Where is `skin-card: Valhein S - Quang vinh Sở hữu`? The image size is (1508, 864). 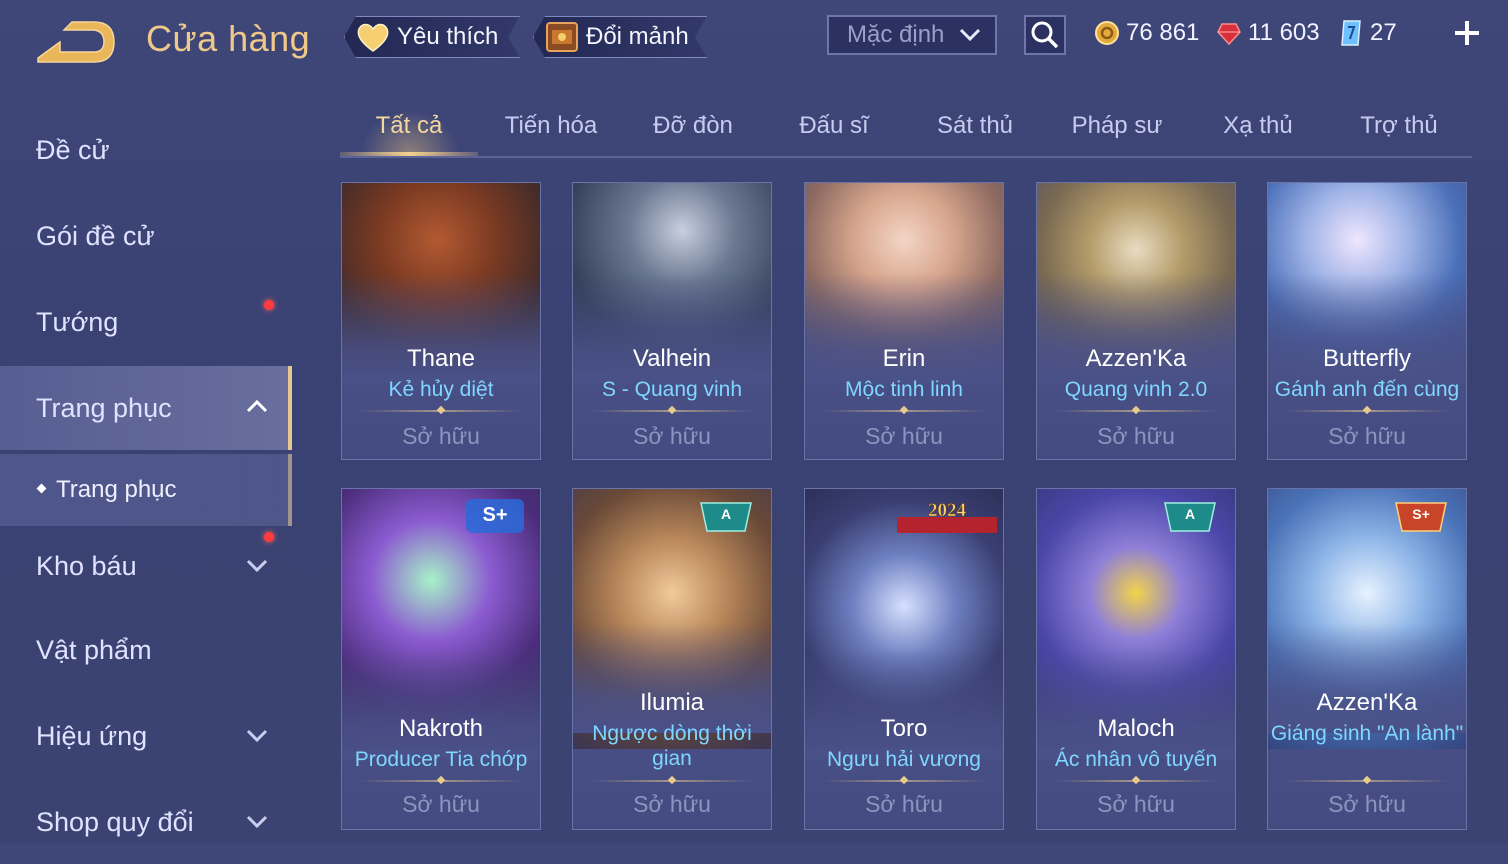
skin-card: Valhein S - Quang vinh Sở hữu is located at coordinates (672, 321).